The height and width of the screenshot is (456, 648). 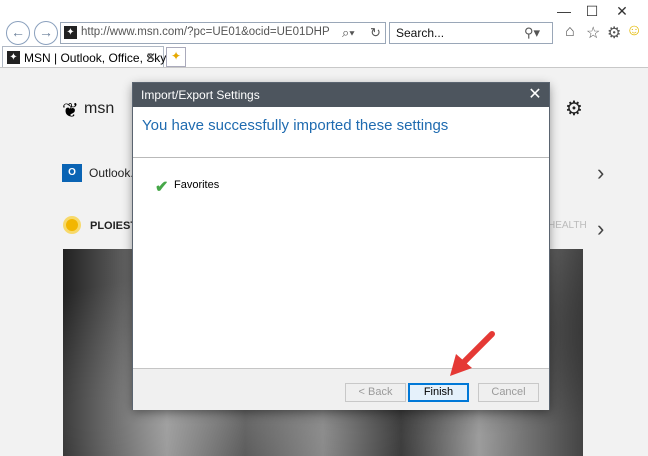 I want to click on forward-arrow-icon: →, so click(x=46, y=32).